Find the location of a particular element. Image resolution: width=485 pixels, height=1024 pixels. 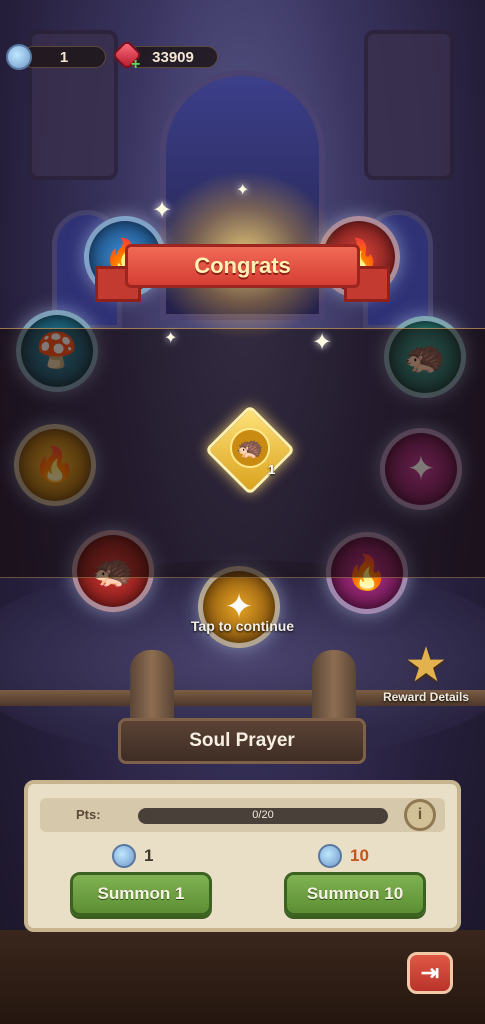

reward-details-button: ★ Reward Details is located at coordinates (426, 672).